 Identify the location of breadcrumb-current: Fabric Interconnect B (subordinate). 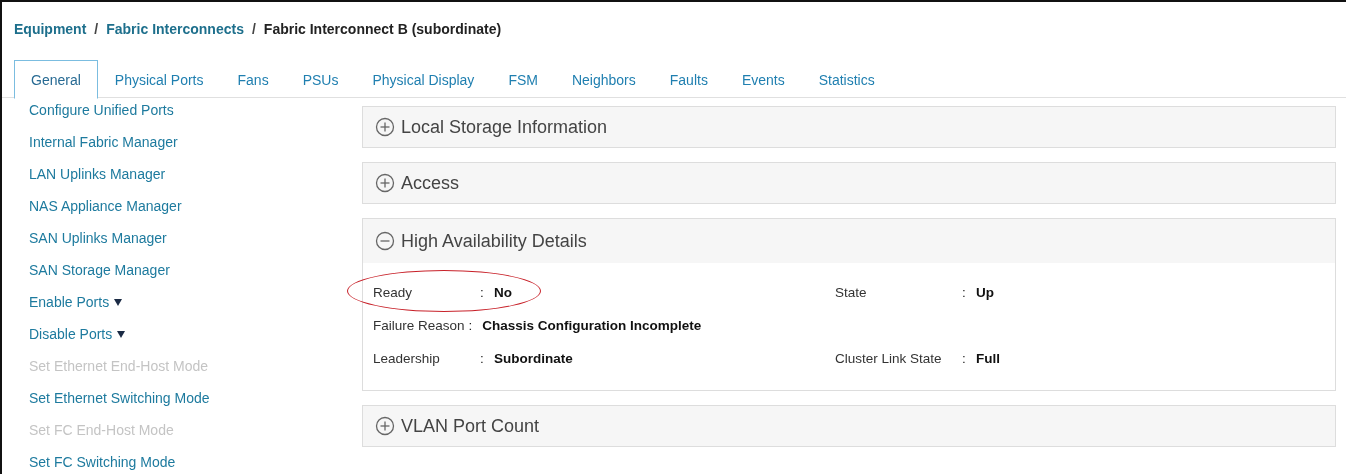
(382, 29).